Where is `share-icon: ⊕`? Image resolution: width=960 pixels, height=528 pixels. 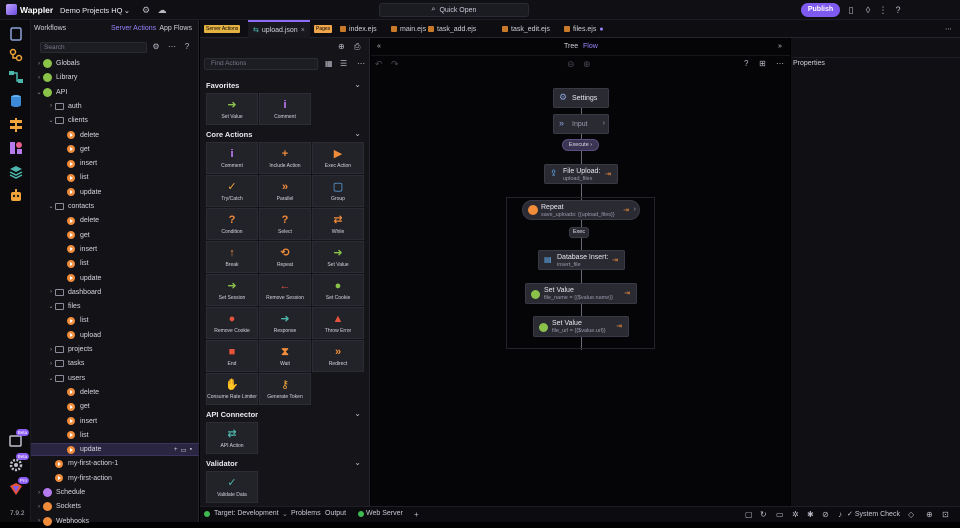
share-icon: ⊕ is located at coordinates (341, 46).